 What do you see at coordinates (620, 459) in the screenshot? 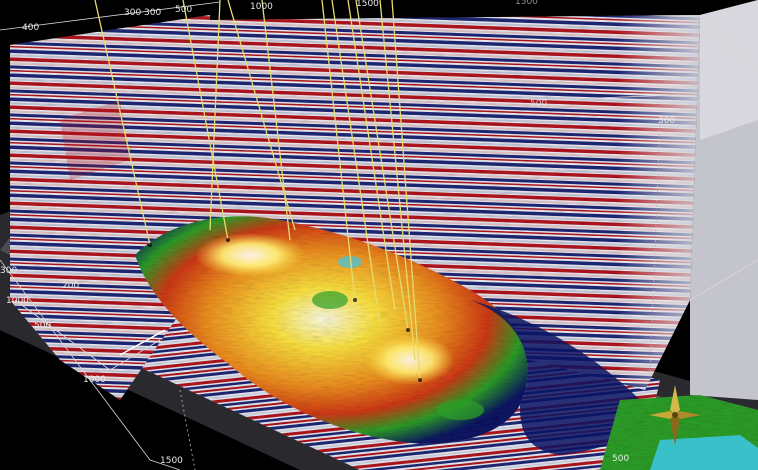
I see `tick-label-right-500: 500` at bounding box center [620, 459].